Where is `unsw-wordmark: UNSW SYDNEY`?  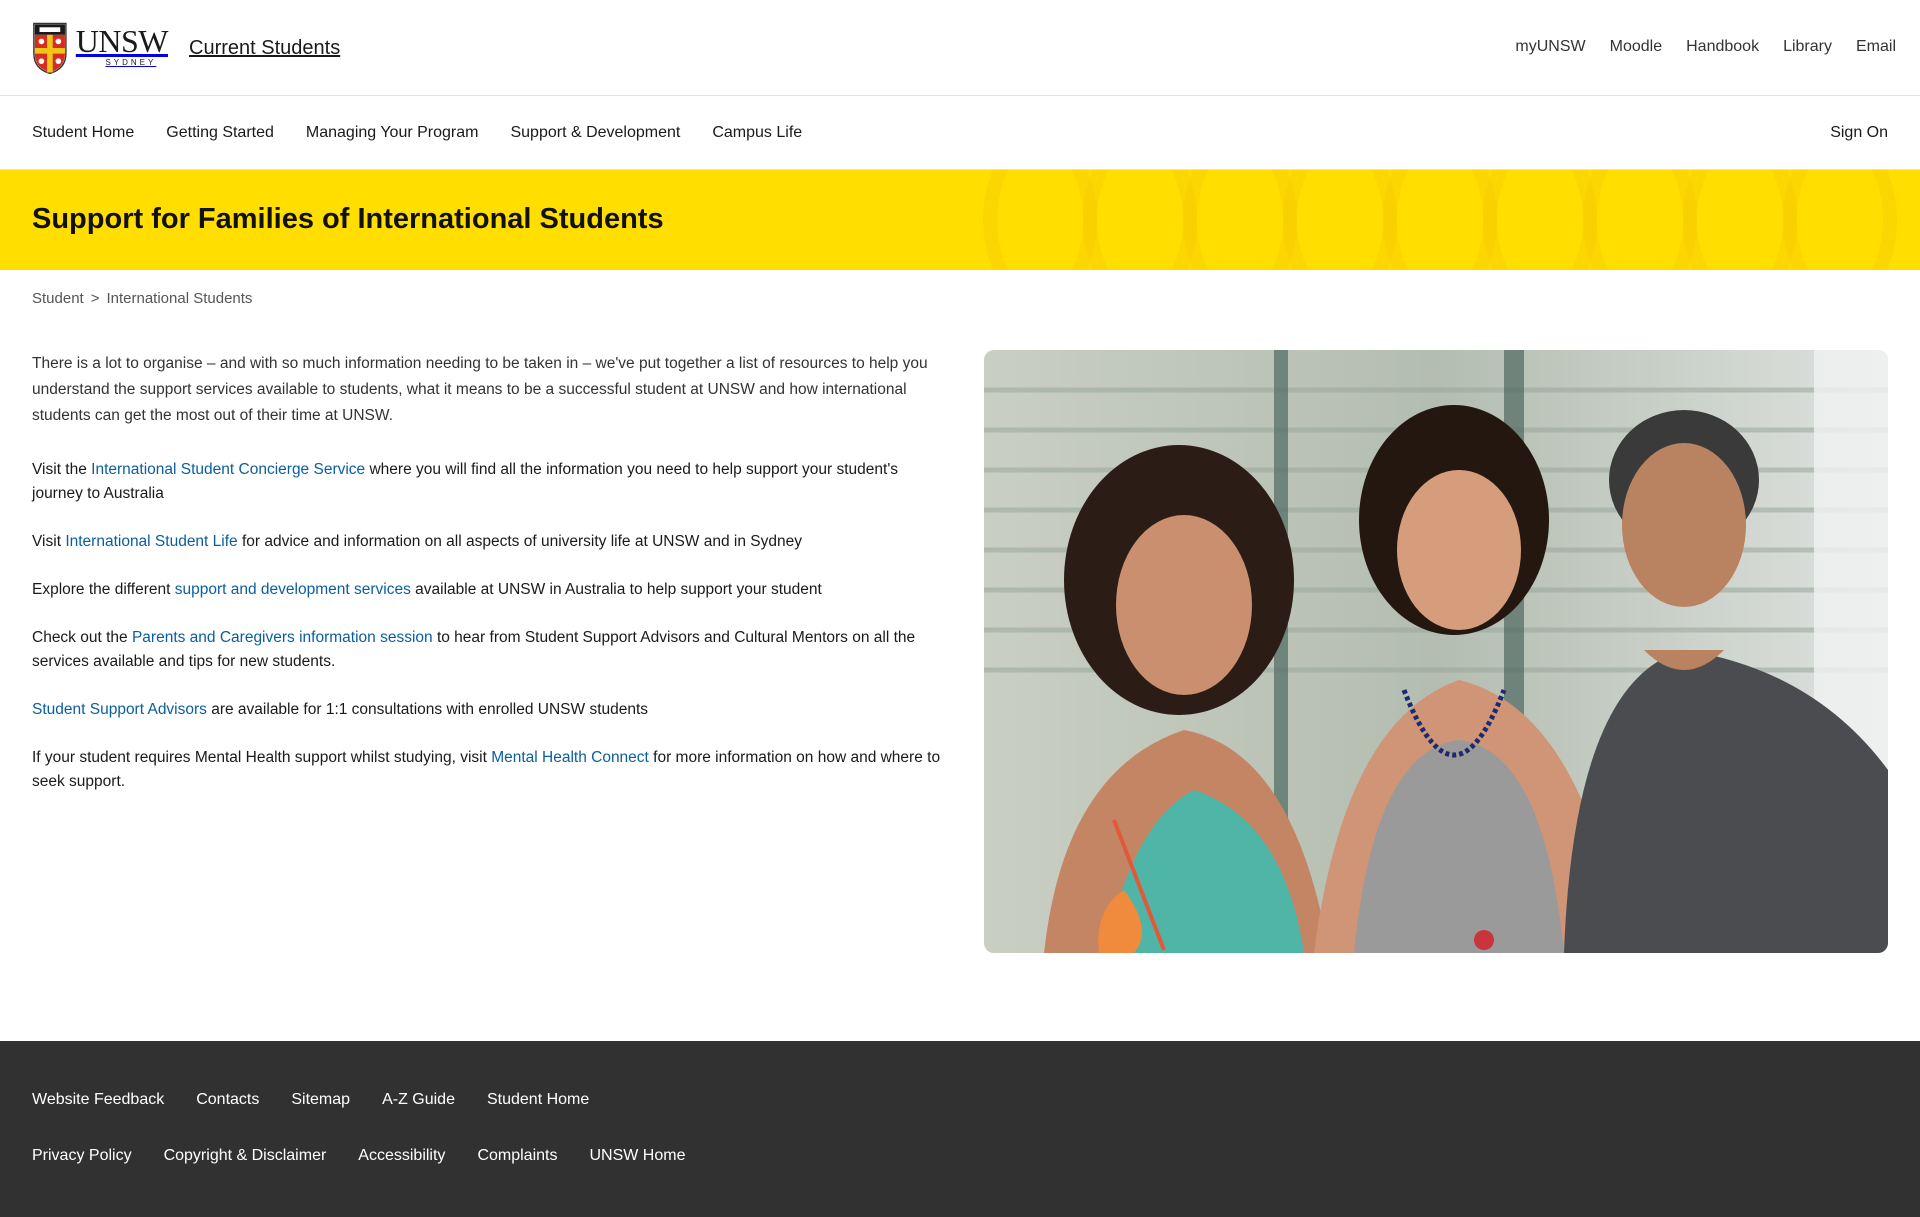 unsw-wordmark: UNSW SYDNEY is located at coordinates (122, 45).